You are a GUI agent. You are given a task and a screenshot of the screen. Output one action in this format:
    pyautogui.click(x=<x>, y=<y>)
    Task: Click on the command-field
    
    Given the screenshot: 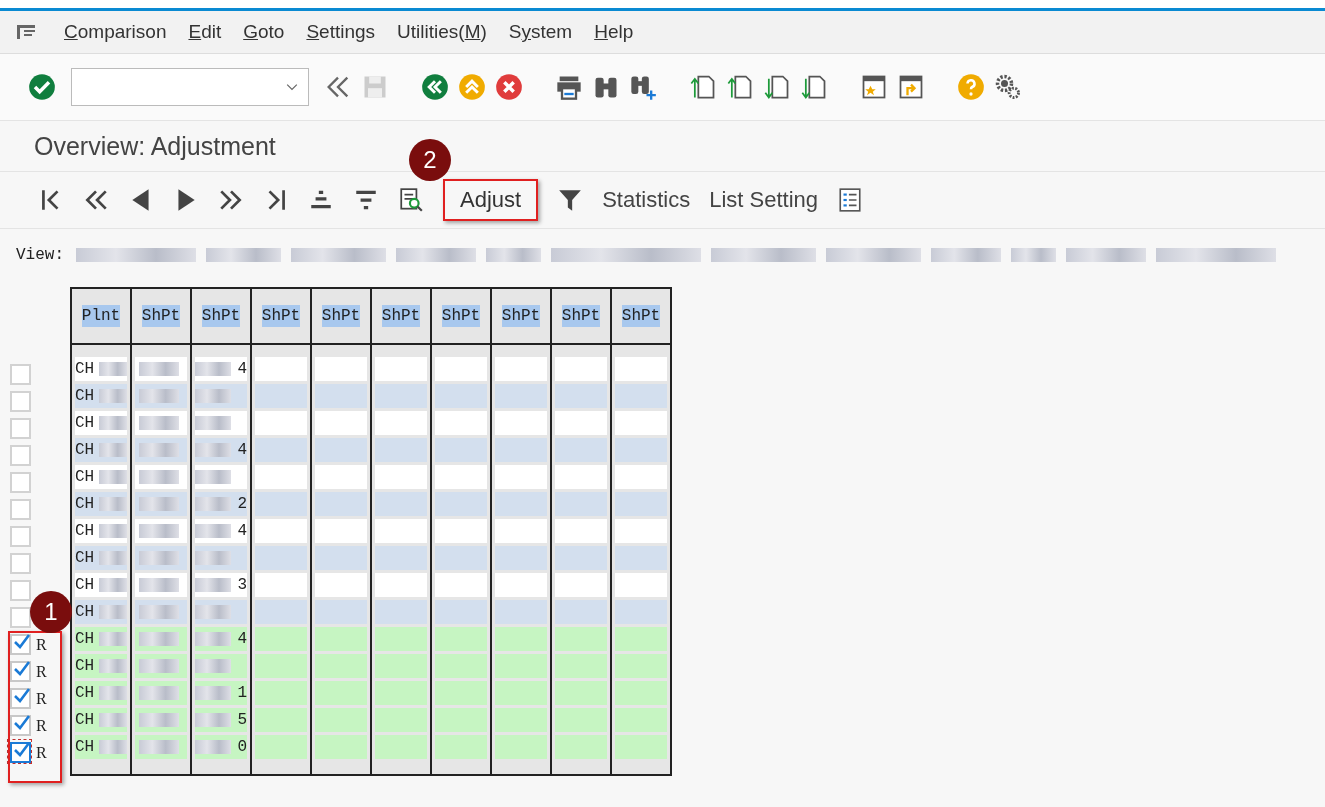 What is the action you would take?
    pyautogui.click(x=190, y=87)
    